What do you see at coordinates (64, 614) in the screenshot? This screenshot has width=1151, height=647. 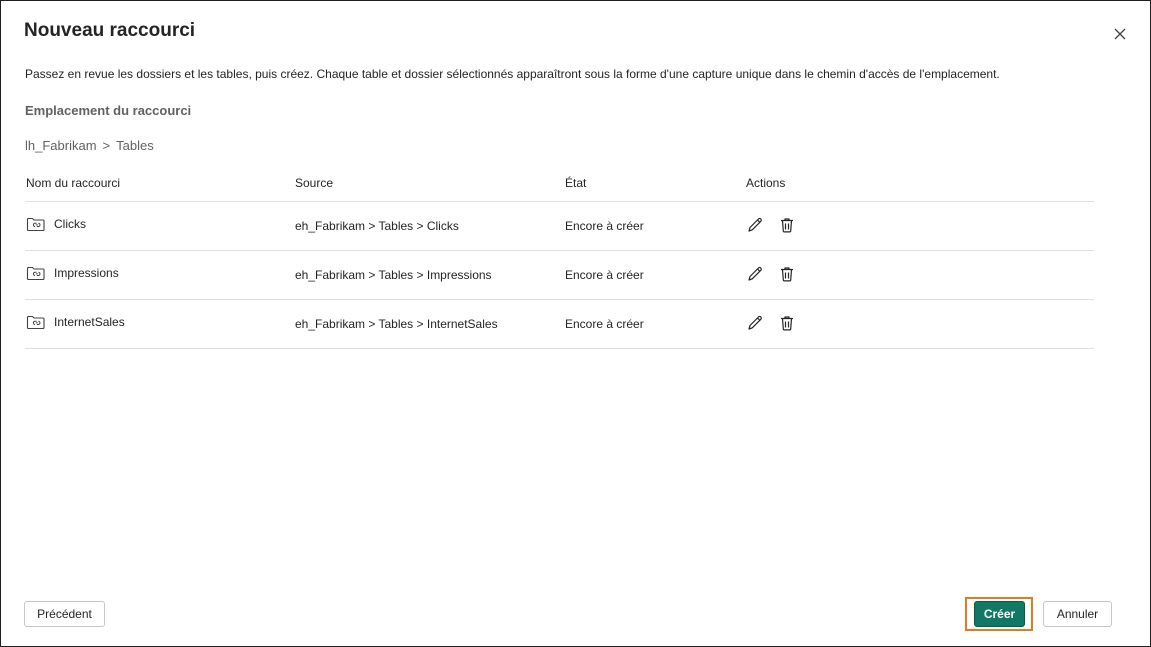 I see `previous-button: Précédent` at bounding box center [64, 614].